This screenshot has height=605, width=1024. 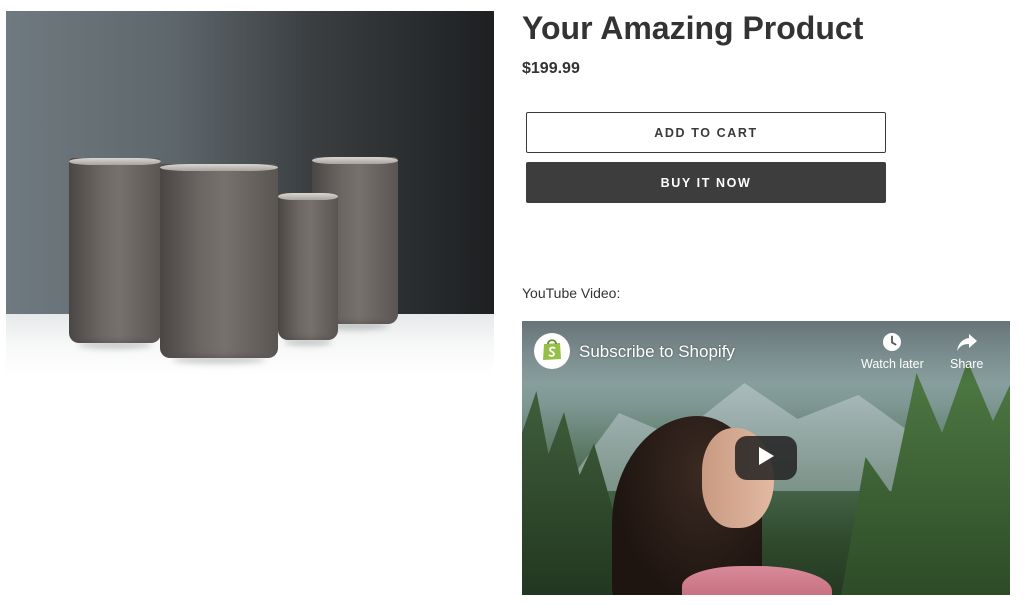 What do you see at coordinates (892, 364) in the screenshot?
I see `watch-later-label: Watch later` at bounding box center [892, 364].